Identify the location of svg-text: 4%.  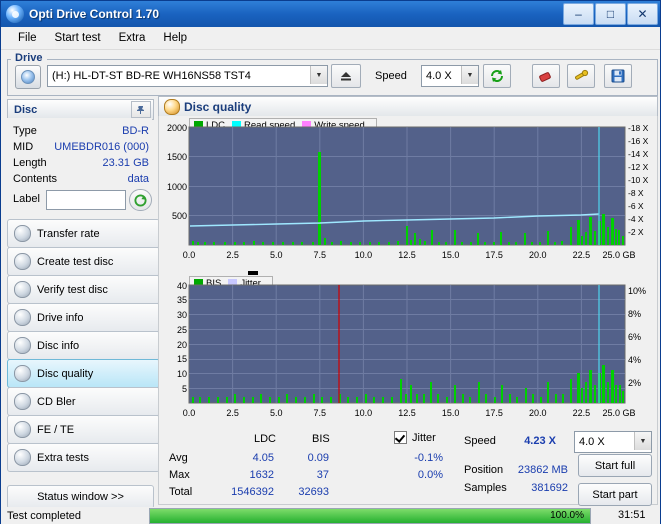
(634, 360).